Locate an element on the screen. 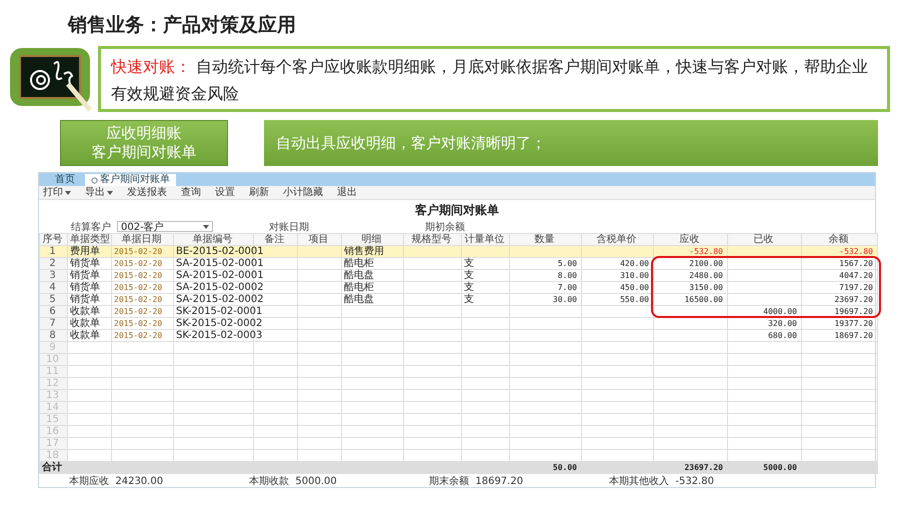  table-cell: BE-2015-02-0001 is located at coordinates (220, 251).